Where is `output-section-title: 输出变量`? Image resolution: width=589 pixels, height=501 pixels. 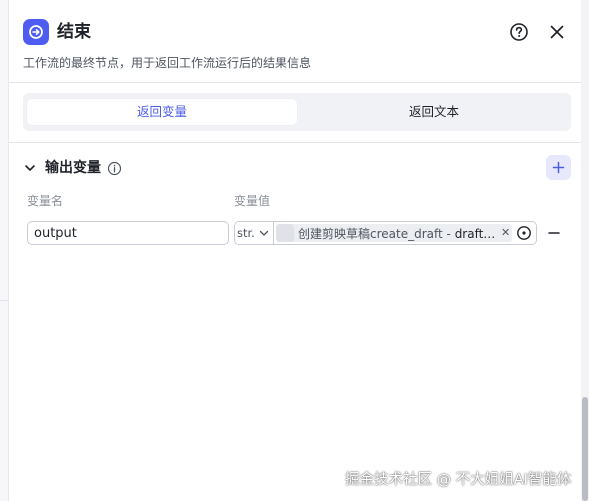 output-section-title: 输出变量 is located at coordinates (73, 168).